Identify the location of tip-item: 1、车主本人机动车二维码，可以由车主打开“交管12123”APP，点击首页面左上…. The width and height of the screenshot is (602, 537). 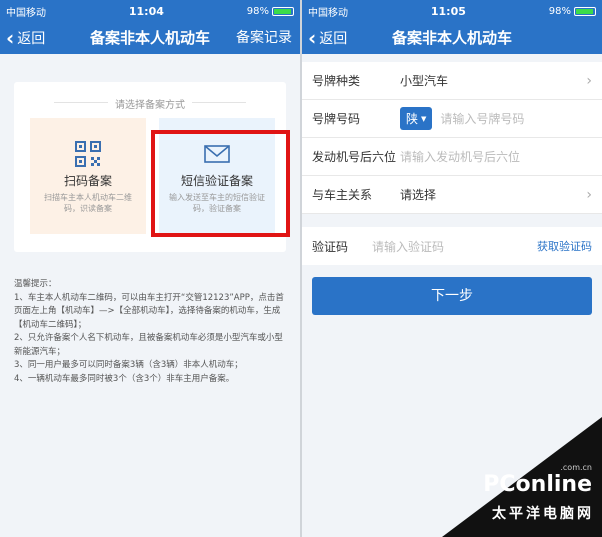
(149, 311).